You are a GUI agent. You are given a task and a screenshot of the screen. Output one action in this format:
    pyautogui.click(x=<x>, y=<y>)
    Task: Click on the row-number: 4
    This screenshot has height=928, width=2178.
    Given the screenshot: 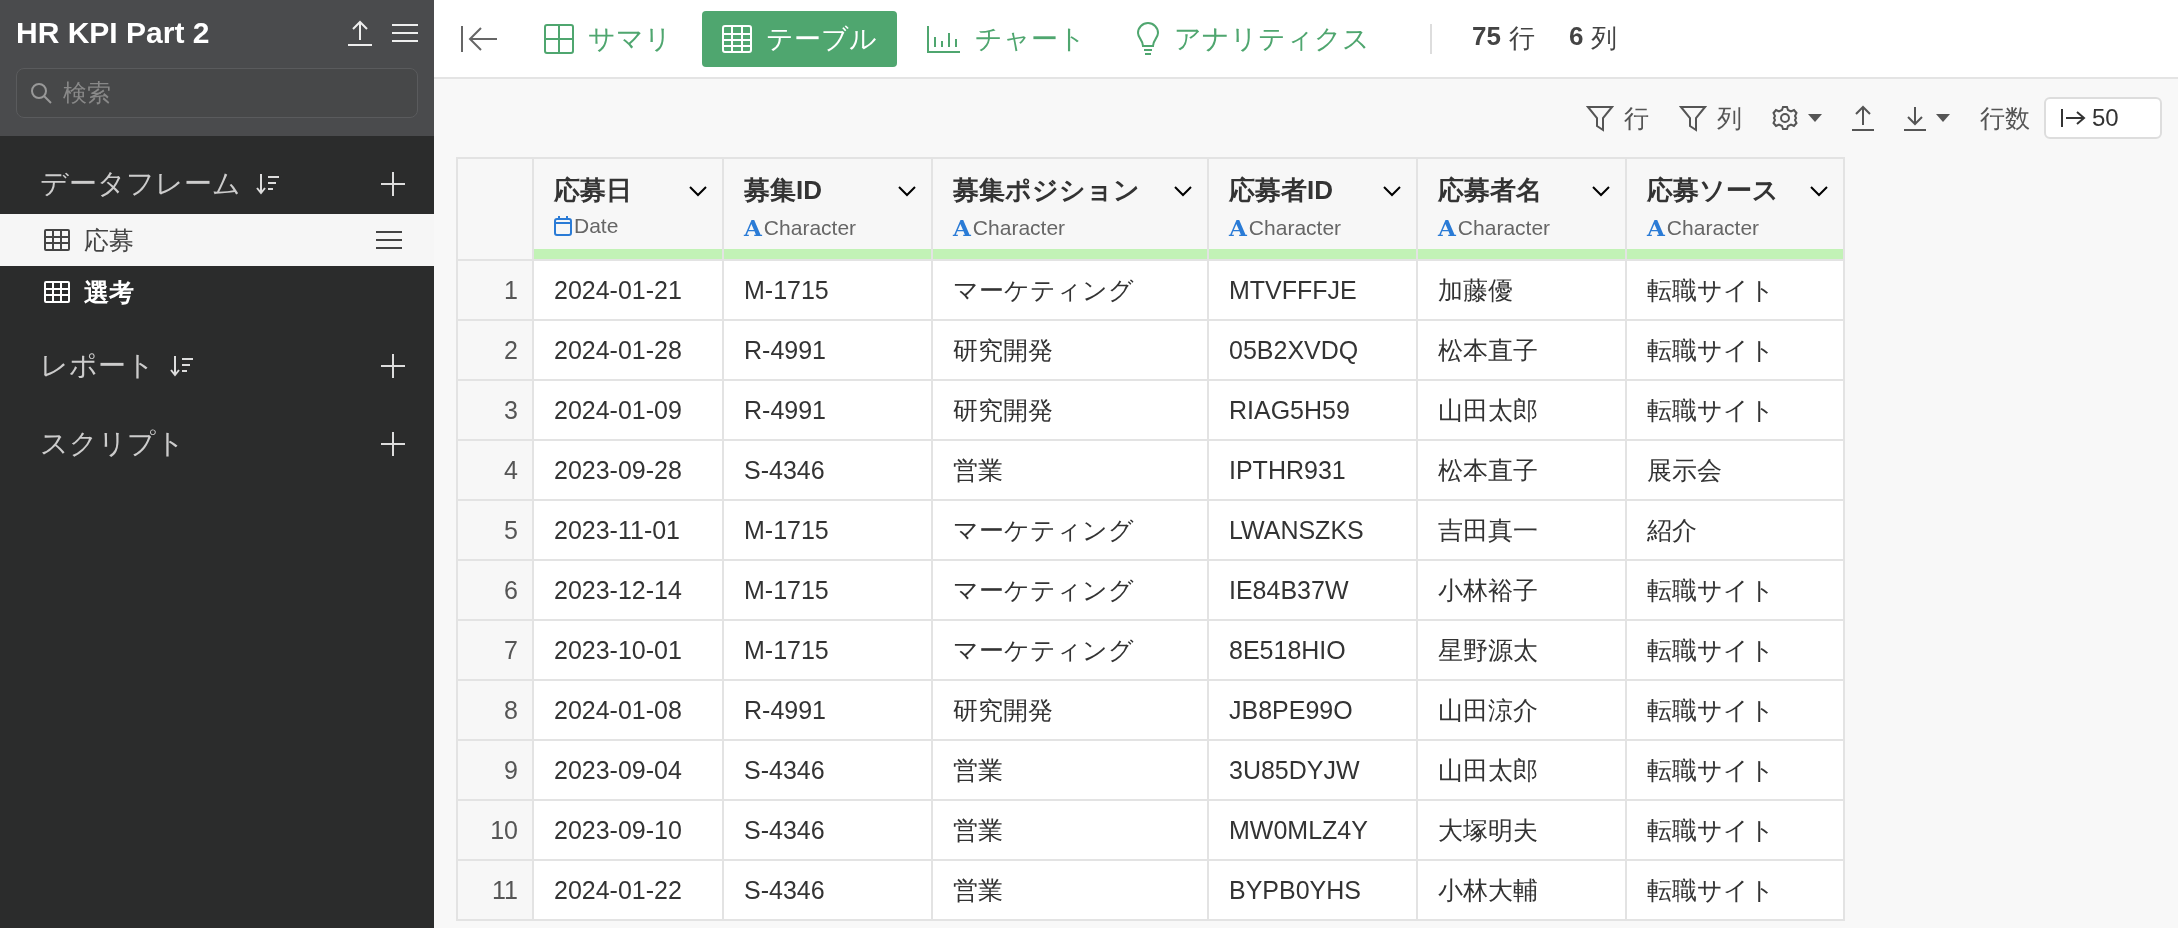 What is the action you would take?
    pyautogui.click(x=495, y=470)
    